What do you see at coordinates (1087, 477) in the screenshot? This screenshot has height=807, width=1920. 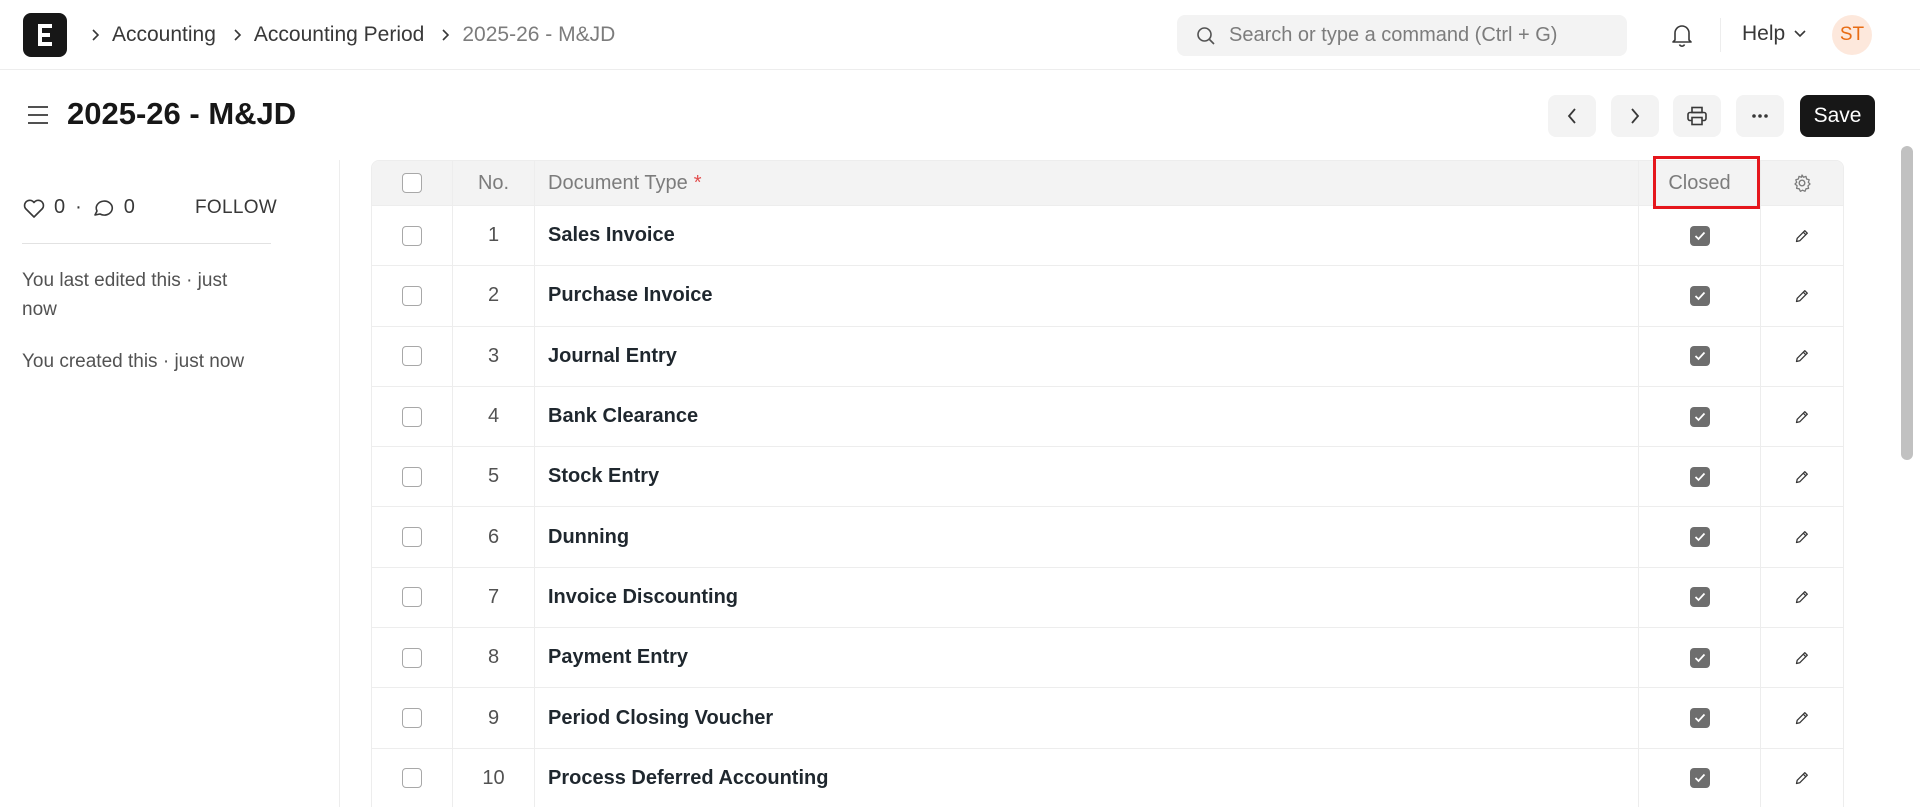 I see `document-type-cell: Stock Entry` at bounding box center [1087, 477].